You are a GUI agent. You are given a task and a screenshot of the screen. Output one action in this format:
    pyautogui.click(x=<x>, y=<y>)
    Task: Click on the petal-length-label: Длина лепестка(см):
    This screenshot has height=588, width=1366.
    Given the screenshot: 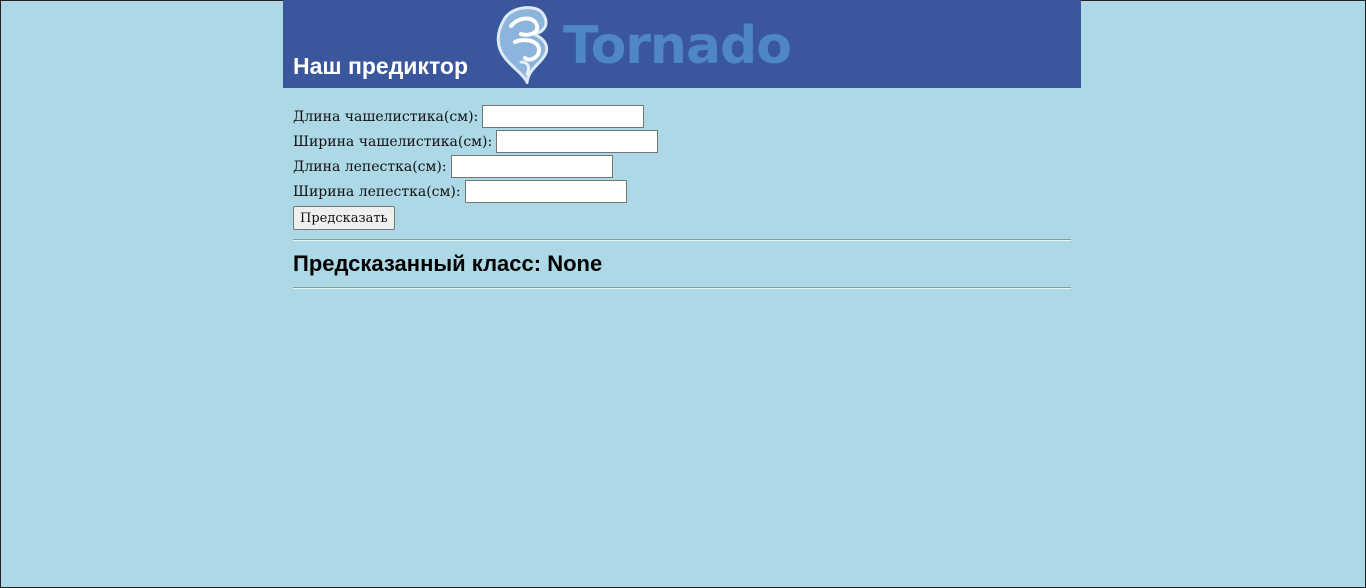 What is the action you would take?
    pyautogui.click(x=370, y=166)
    